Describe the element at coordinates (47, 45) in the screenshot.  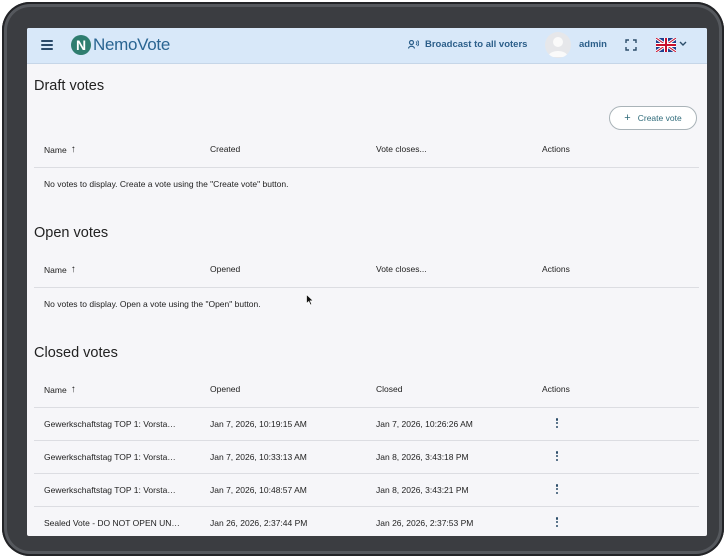
I see `hamburger-menu-icon` at that location.